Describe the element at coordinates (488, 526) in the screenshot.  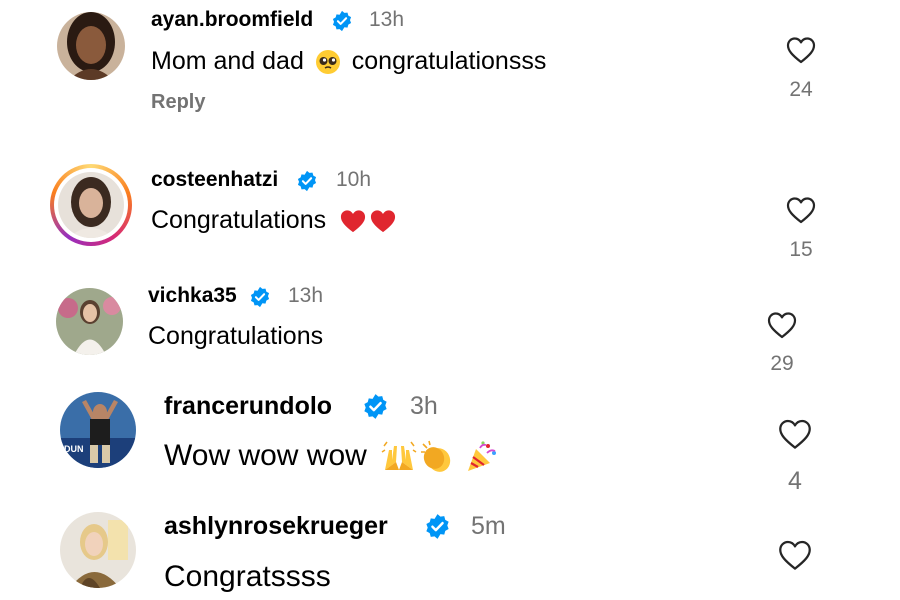
I see `comment-time: 5m` at that location.